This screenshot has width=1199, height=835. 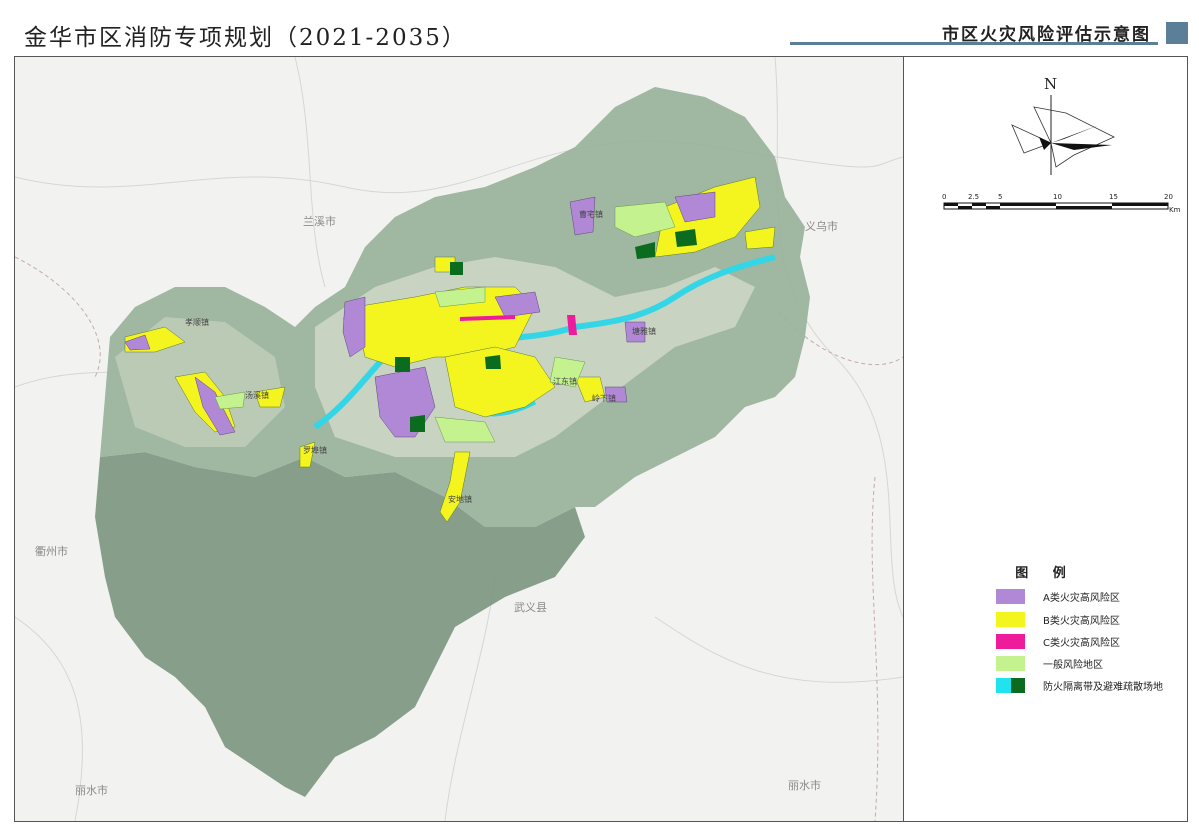 I want to click on legend-label-b: B类火灾高风险区, so click(x=1081, y=621).